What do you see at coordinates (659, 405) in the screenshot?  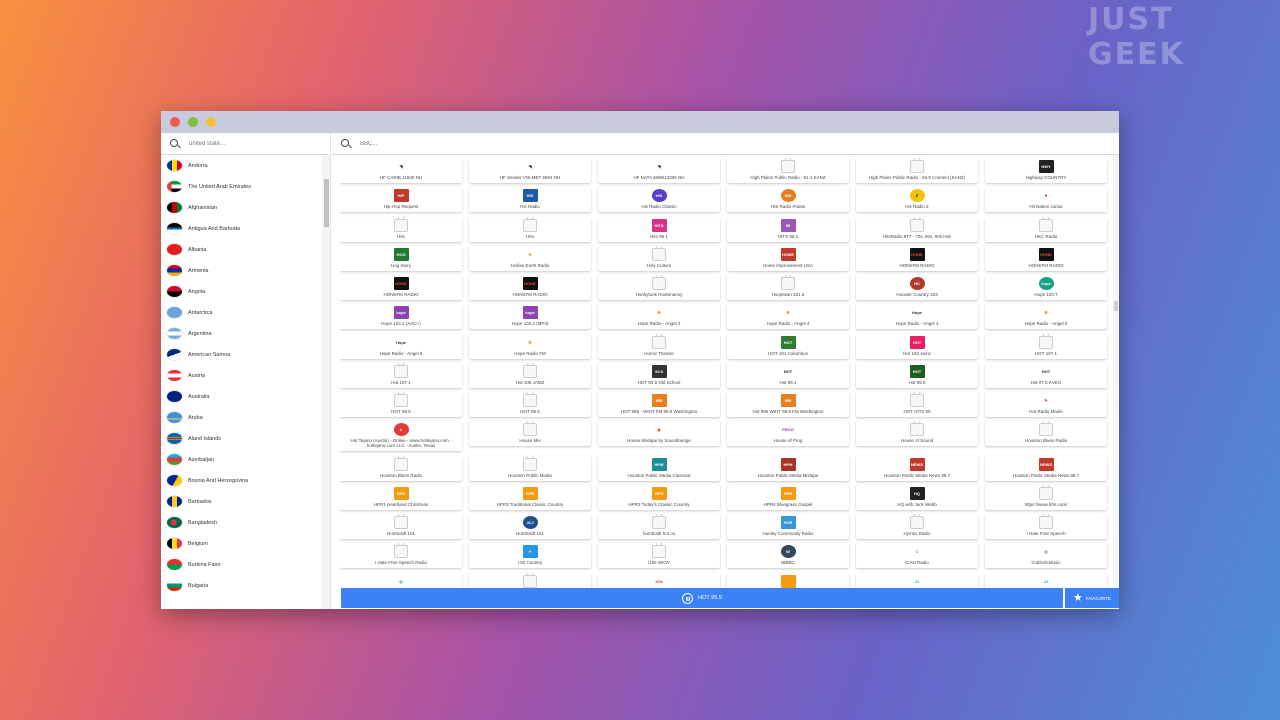 I see `station-card: 995 HOT 995 - WIHT FM 99.5 Washington` at bounding box center [659, 405].